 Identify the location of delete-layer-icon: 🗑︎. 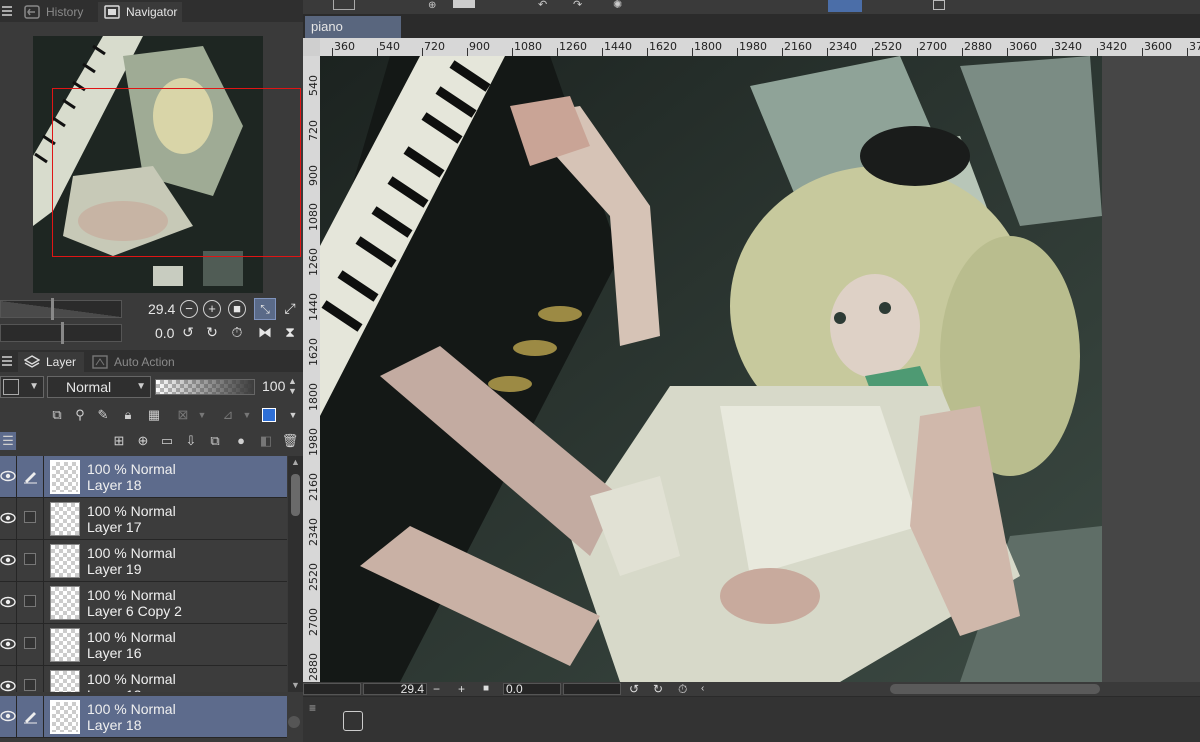
(290, 441).